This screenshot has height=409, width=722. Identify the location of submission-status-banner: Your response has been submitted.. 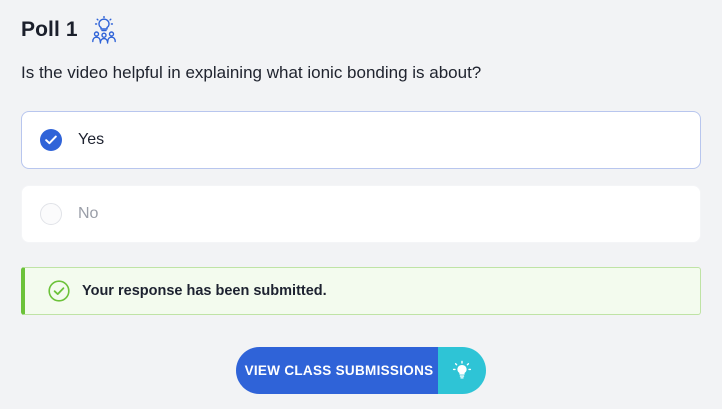
(361, 291).